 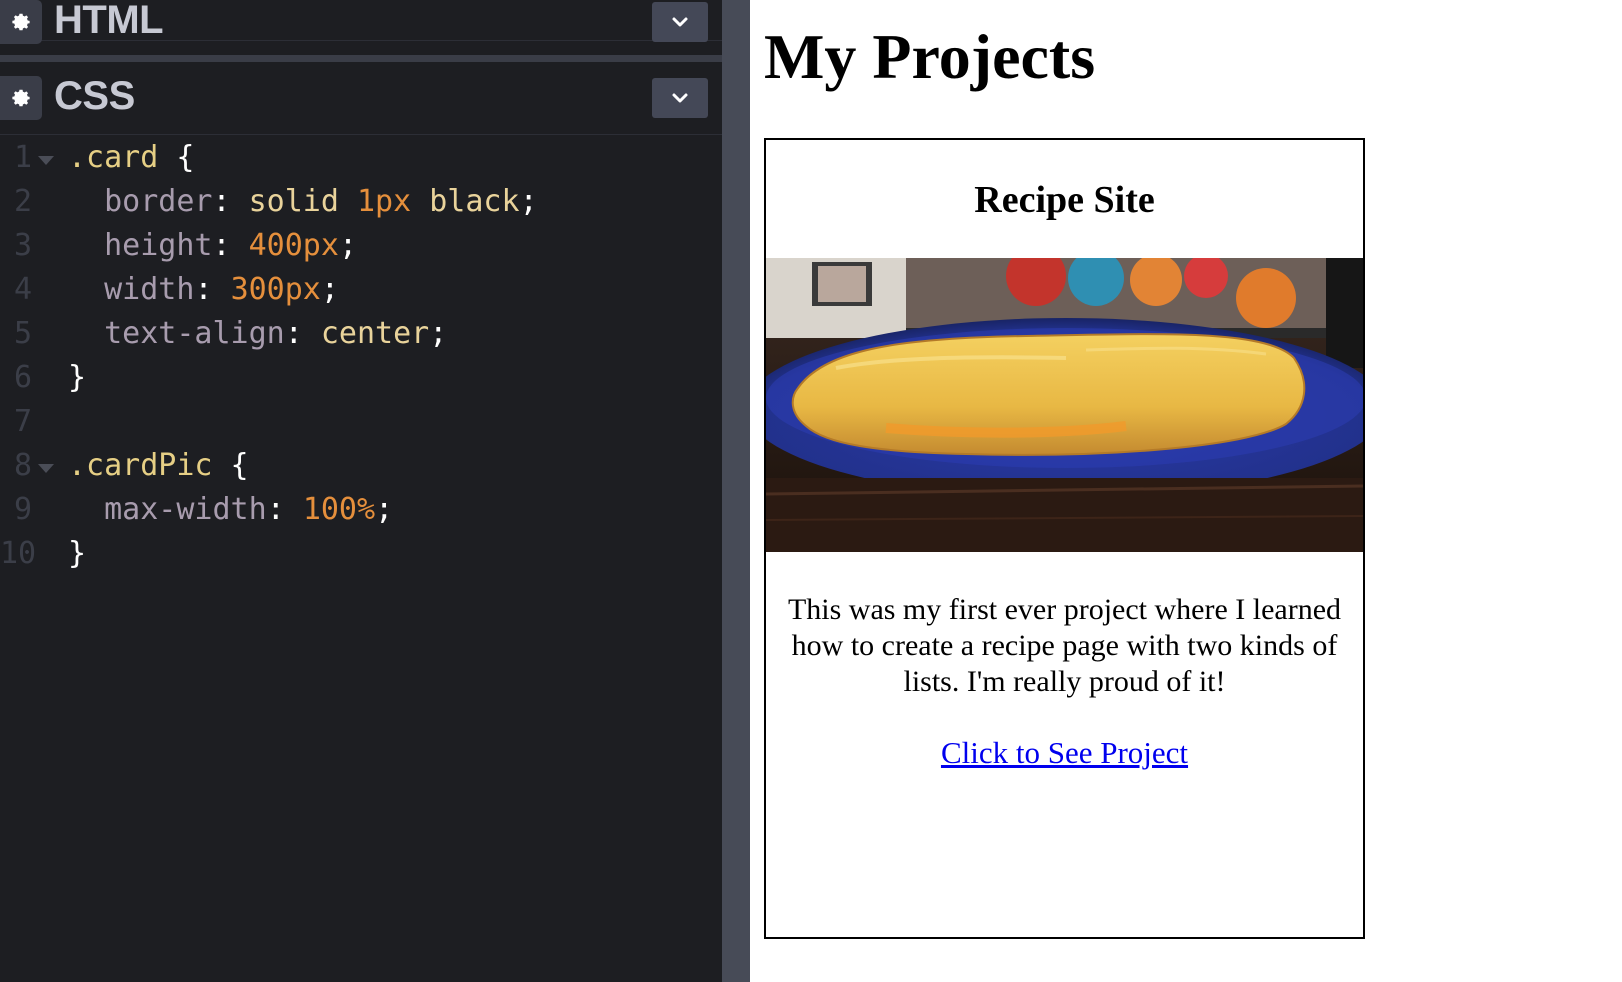 What do you see at coordinates (131, 157) in the screenshot?
I see `code-text: .card {` at bounding box center [131, 157].